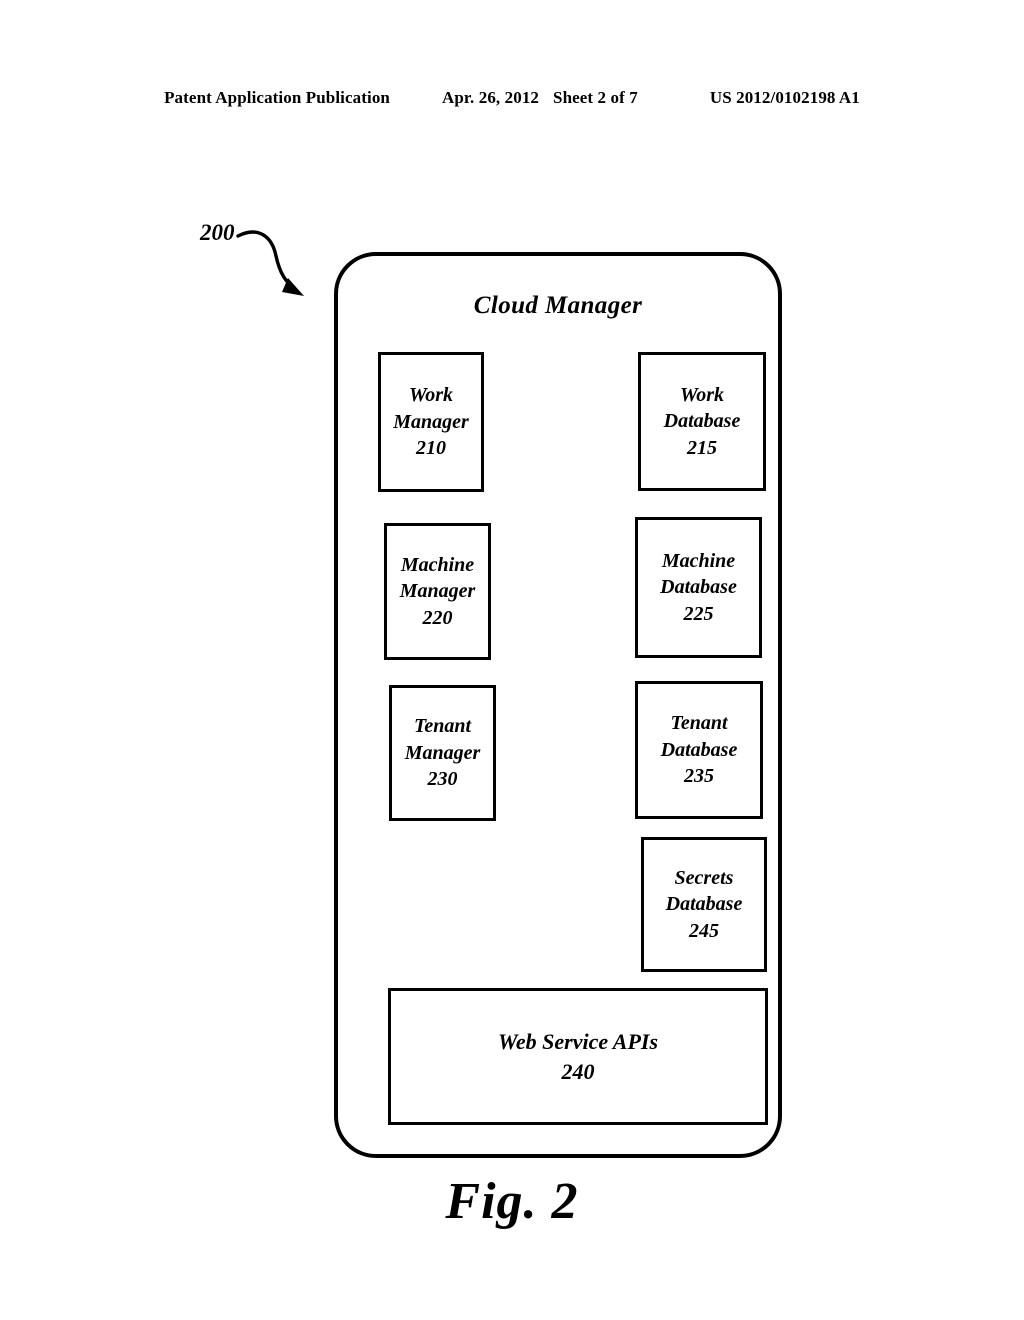 This screenshot has height=1320, width=1024. What do you see at coordinates (698, 613) in the screenshot?
I see `box-machine-database-number: 225` at bounding box center [698, 613].